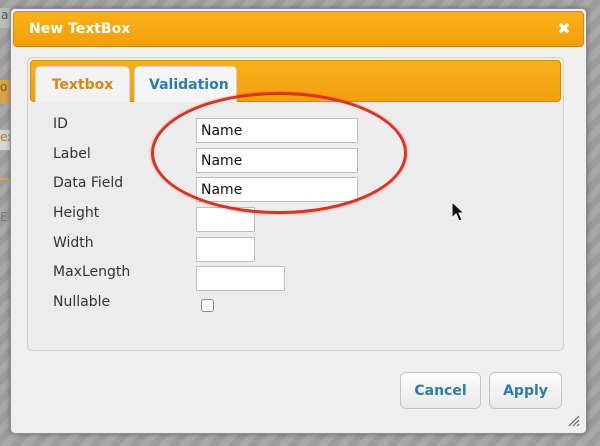 This screenshot has height=446, width=600. What do you see at coordinates (73, 243) in the screenshot?
I see `width-label: Width` at bounding box center [73, 243].